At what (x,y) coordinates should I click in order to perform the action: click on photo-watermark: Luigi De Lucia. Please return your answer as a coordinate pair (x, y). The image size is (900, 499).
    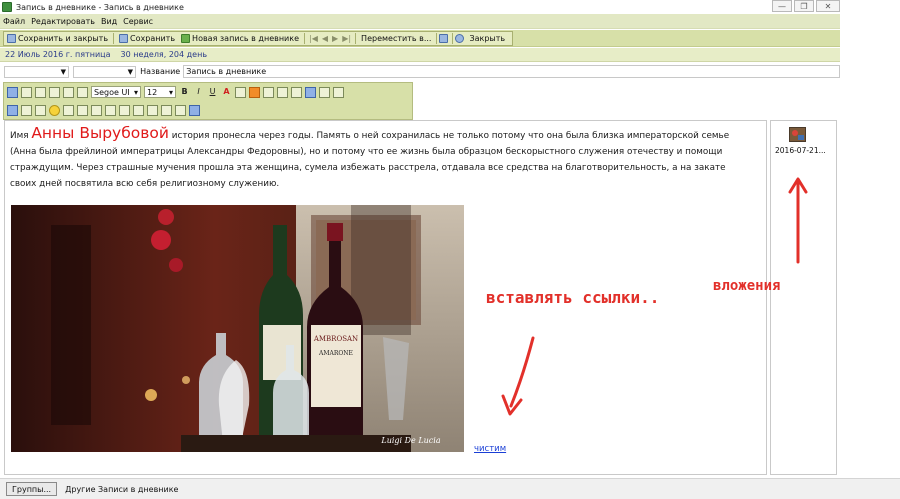
    Looking at the image, I should click on (410, 440).